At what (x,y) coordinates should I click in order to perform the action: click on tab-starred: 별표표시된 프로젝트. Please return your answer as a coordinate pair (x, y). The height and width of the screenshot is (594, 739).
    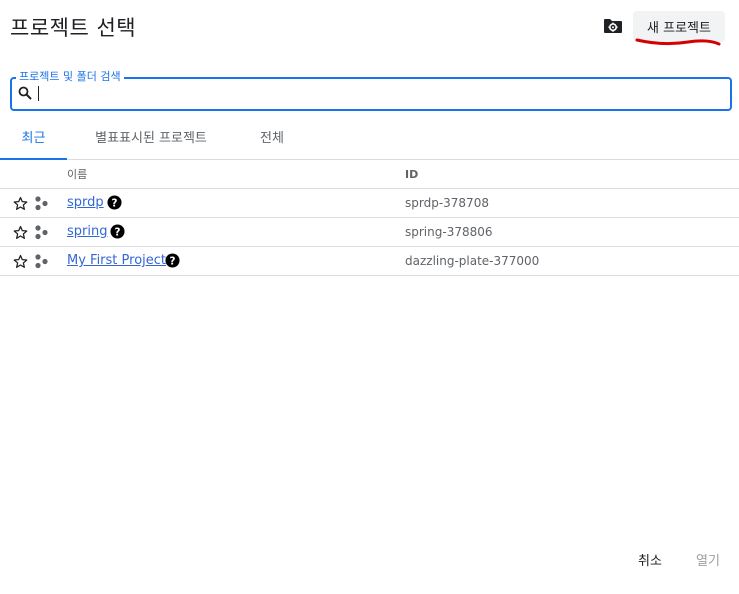
    Looking at the image, I should click on (151, 142).